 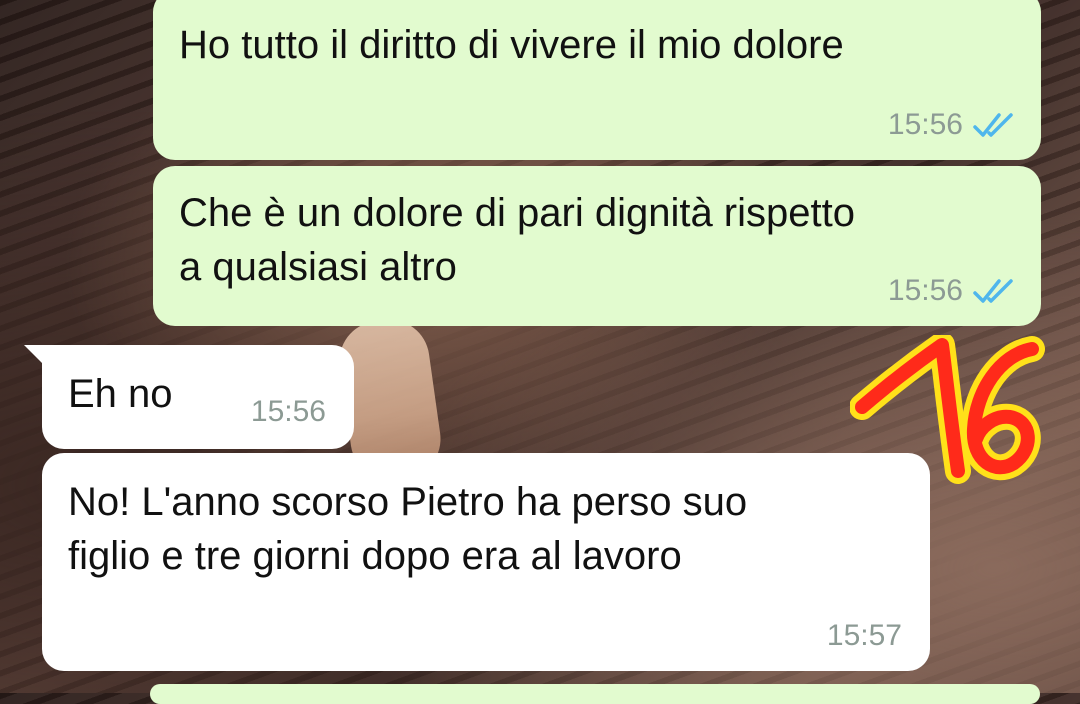 What do you see at coordinates (189, 397) in the screenshot?
I see `incoming-message-bubble: Eh no 15:56` at bounding box center [189, 397].